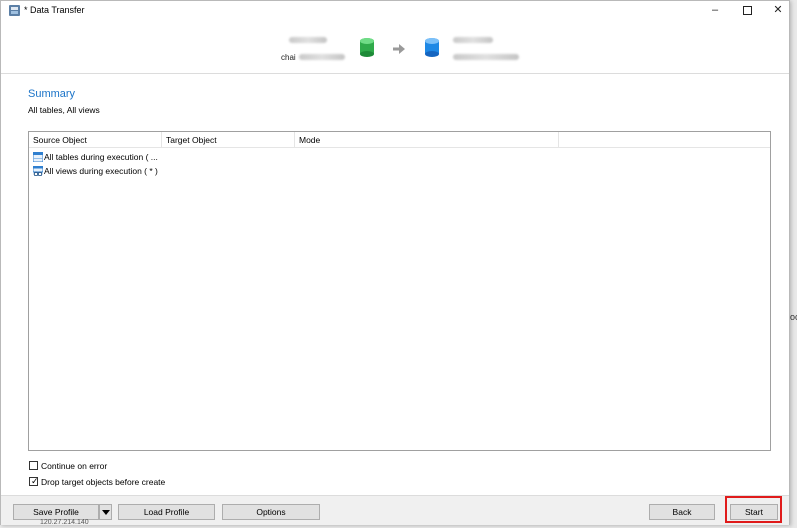 This screenshot has height=528, width=797. I want to click on source-database-icon, so click(367, 47).